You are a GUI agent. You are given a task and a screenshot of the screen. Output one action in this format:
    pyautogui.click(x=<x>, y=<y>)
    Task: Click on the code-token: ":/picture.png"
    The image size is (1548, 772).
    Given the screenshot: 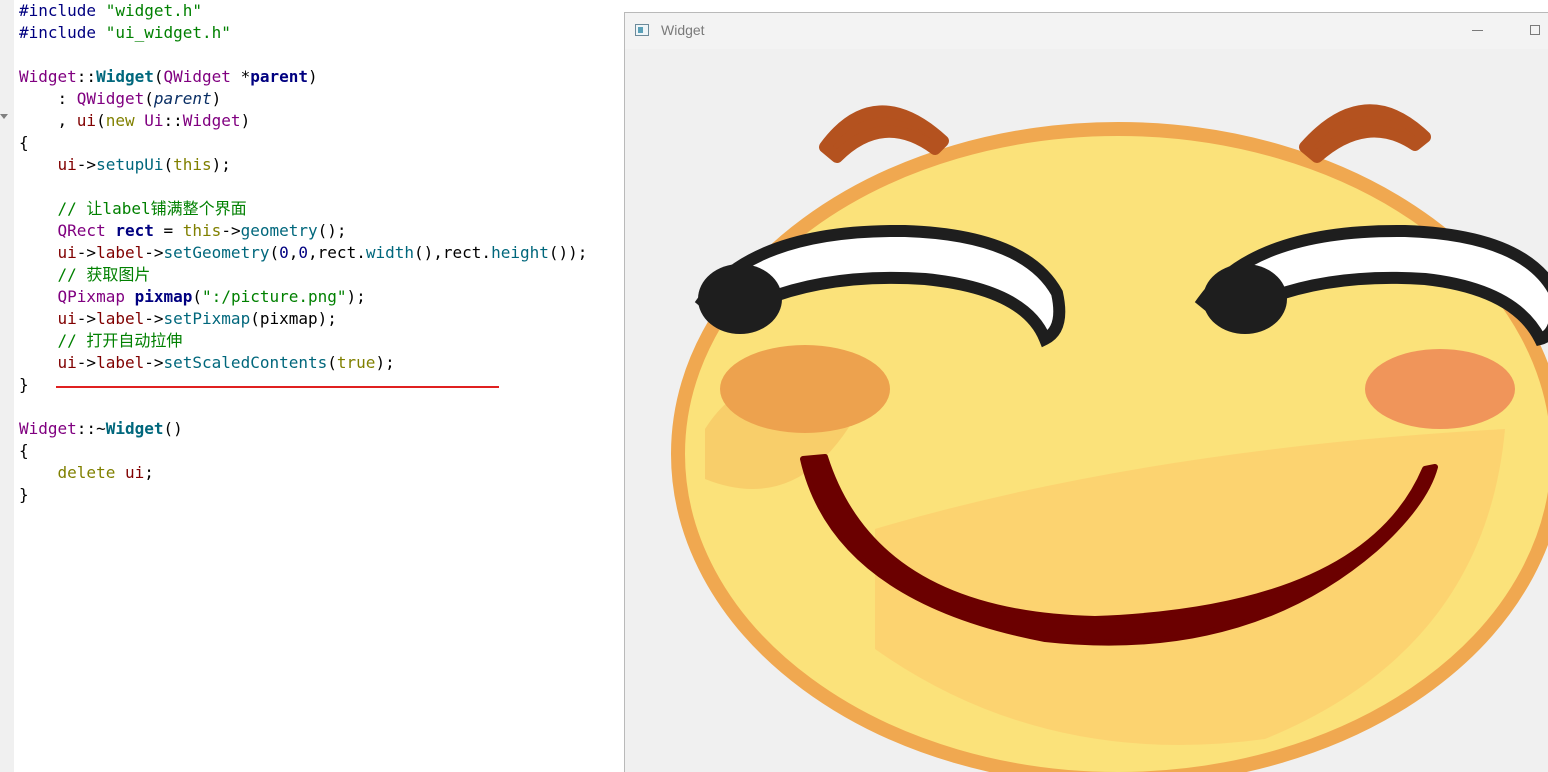 What is the action you would take?
    pyautogui.click(x=274, y=296)
    